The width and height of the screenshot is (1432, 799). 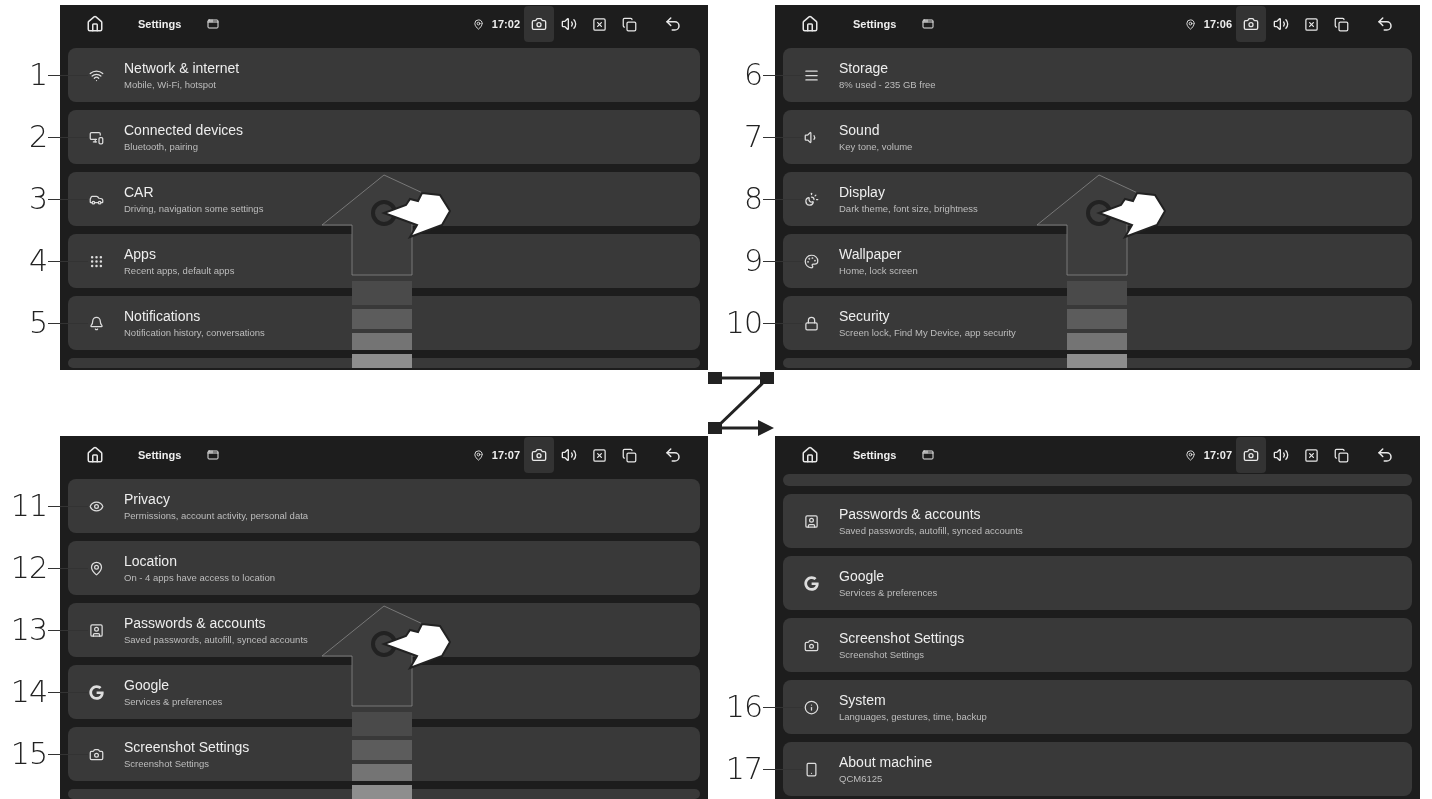 I want to click on item-title: Network & internet, so click(x=182, y=68).